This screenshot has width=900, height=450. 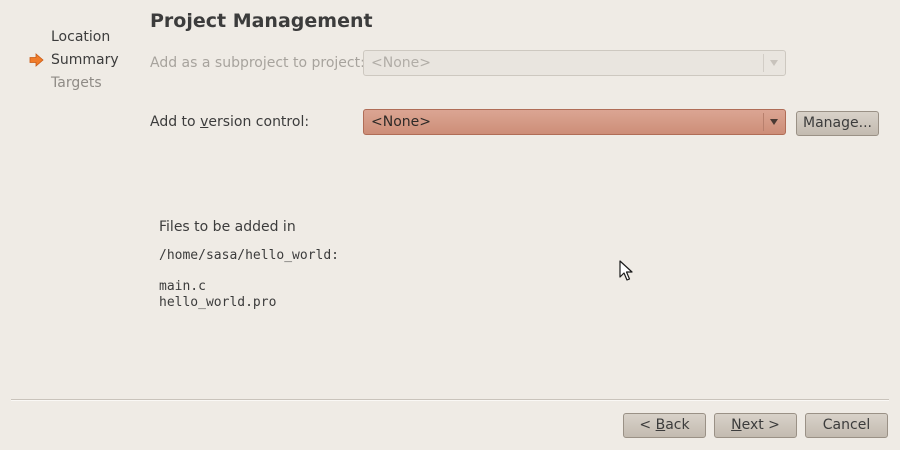 I want to click on label-text: ersion control:, so click(x=259, y=122).